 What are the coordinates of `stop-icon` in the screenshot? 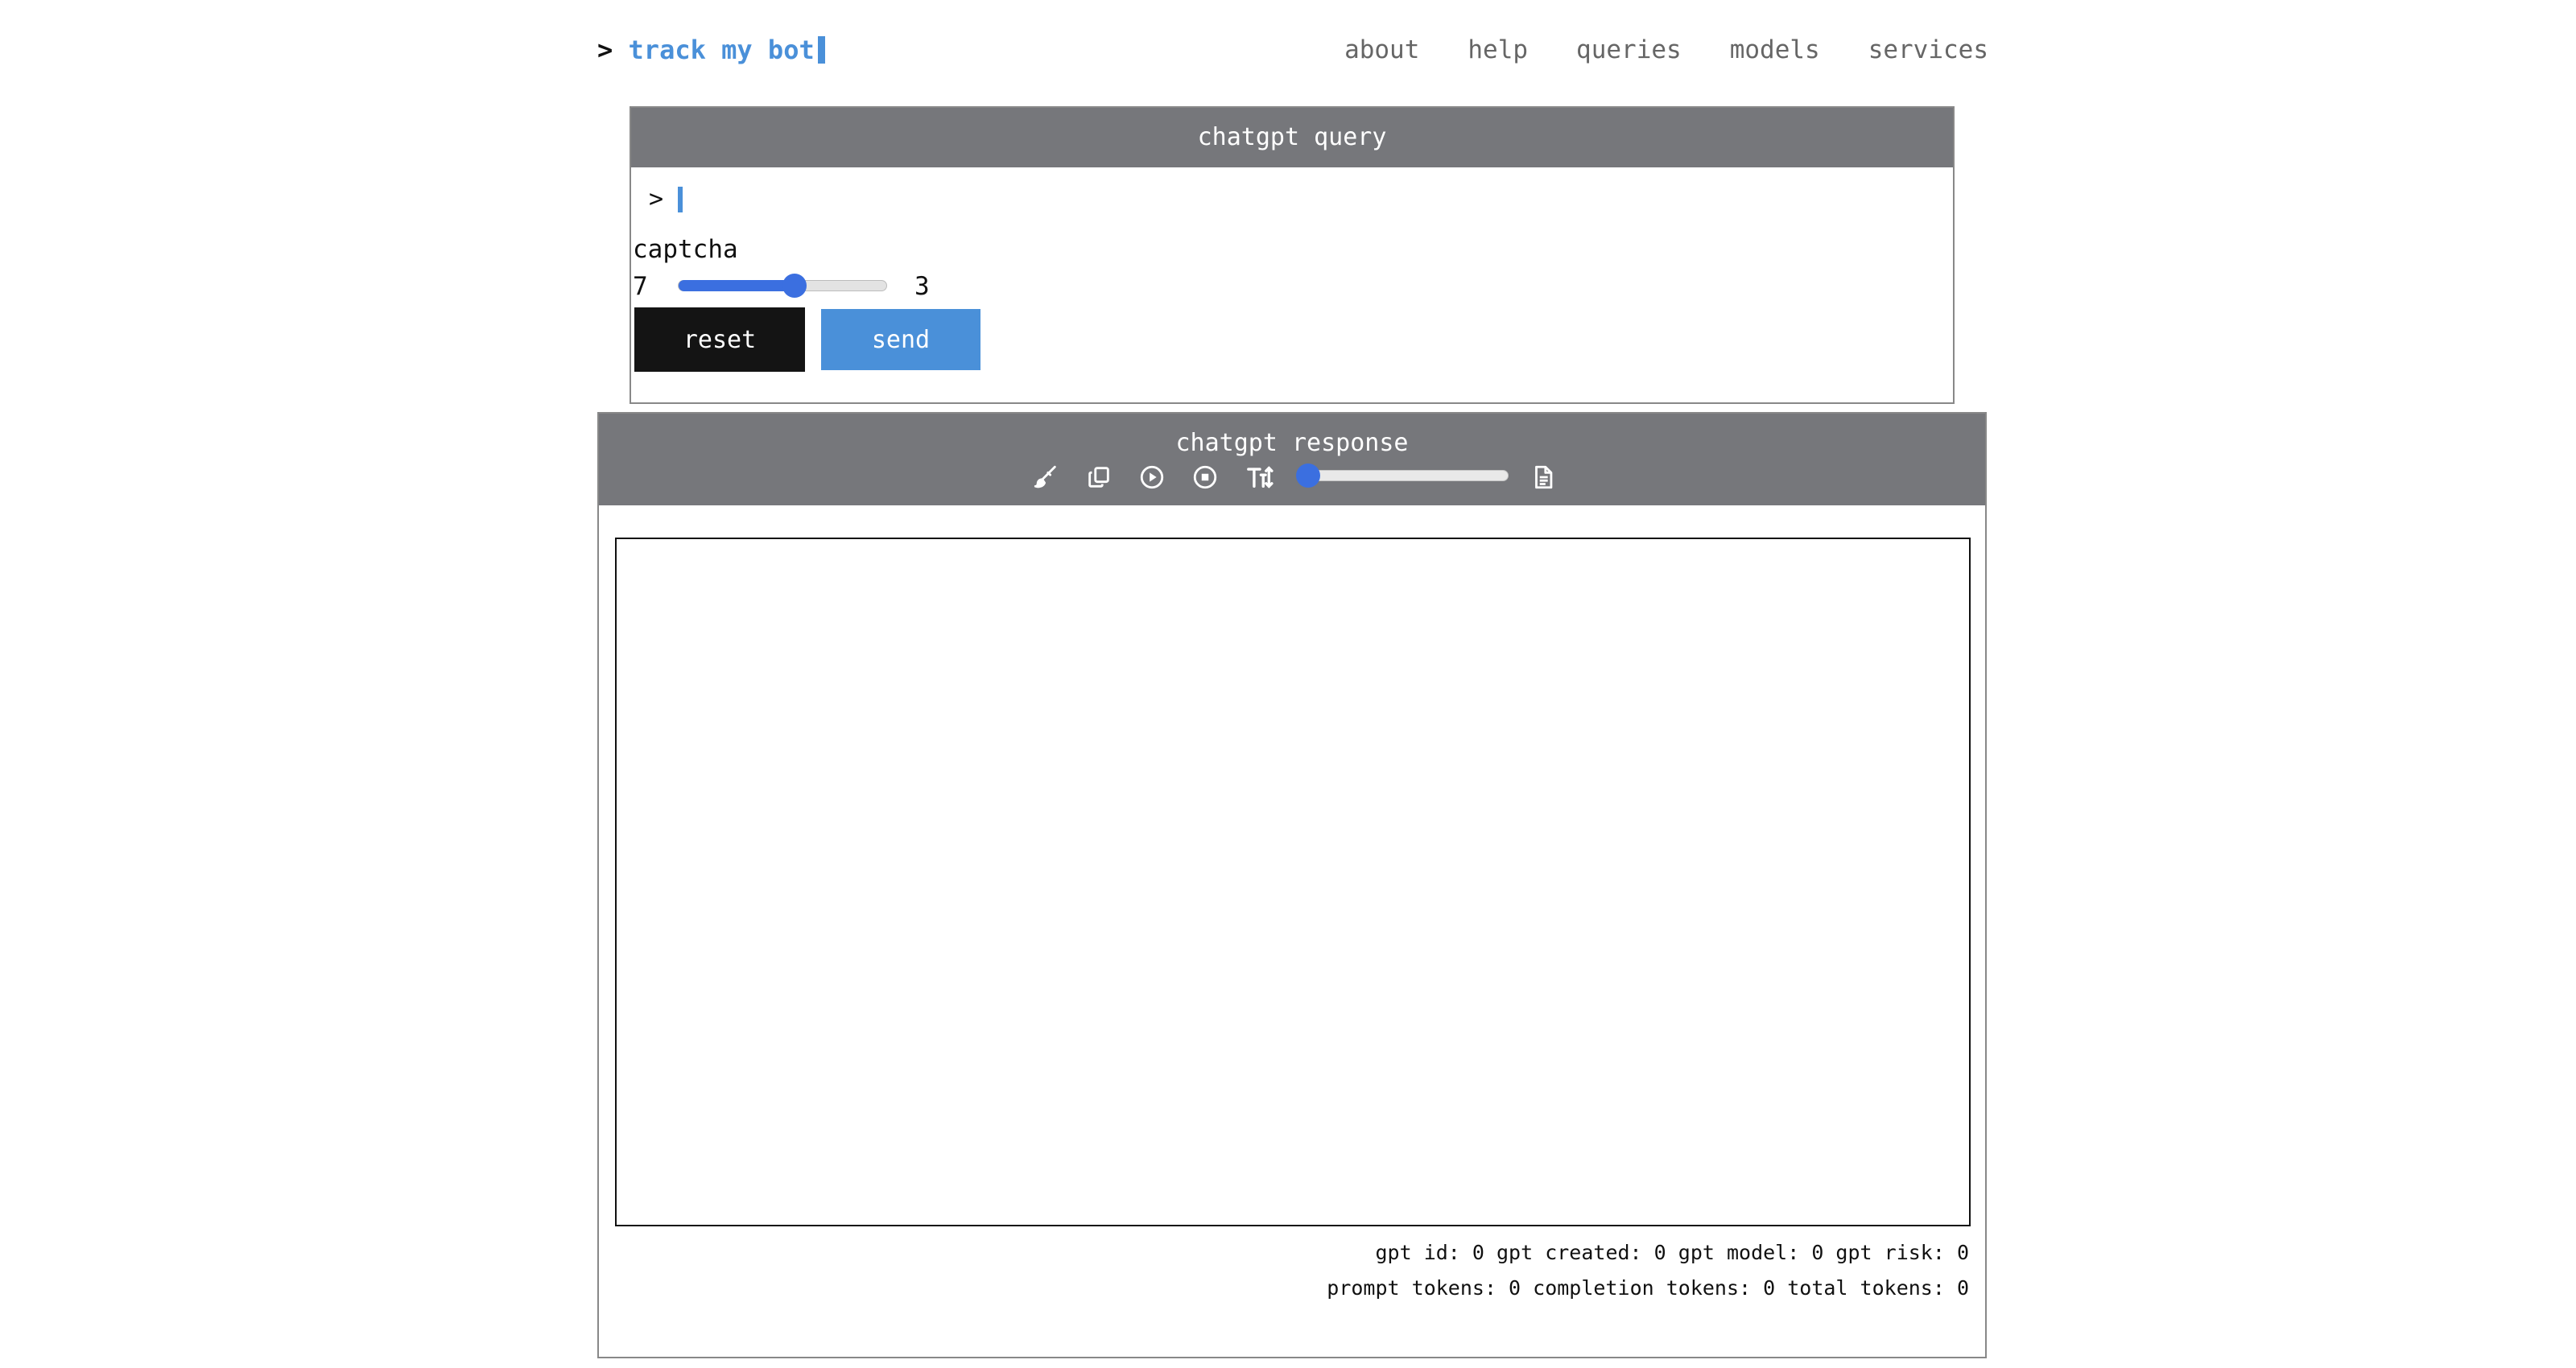 It's located at (1205, 477).